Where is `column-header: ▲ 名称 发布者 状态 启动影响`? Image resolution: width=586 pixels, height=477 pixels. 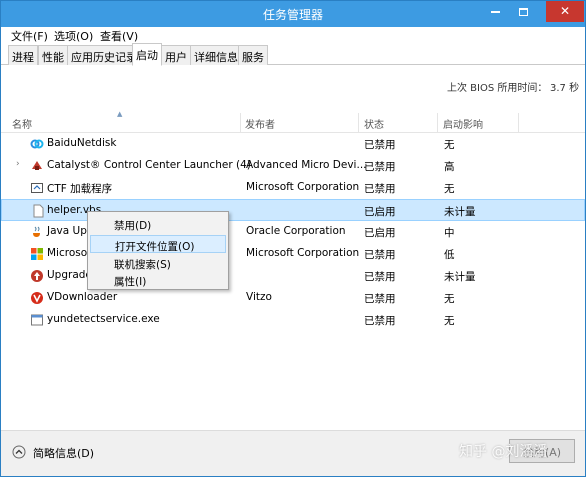
column-header: ▲ 名称 发布者 状态 启动影响 is located at coordinates (293, 121).